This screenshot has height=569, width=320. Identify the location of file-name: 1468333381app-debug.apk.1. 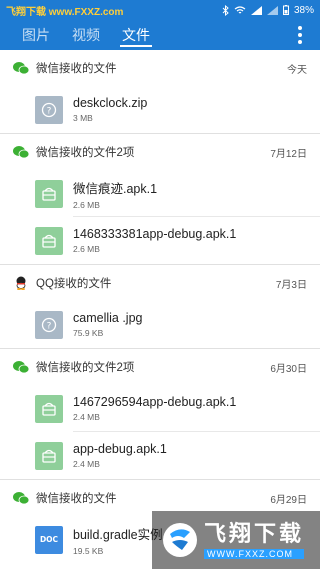
(155, 234).